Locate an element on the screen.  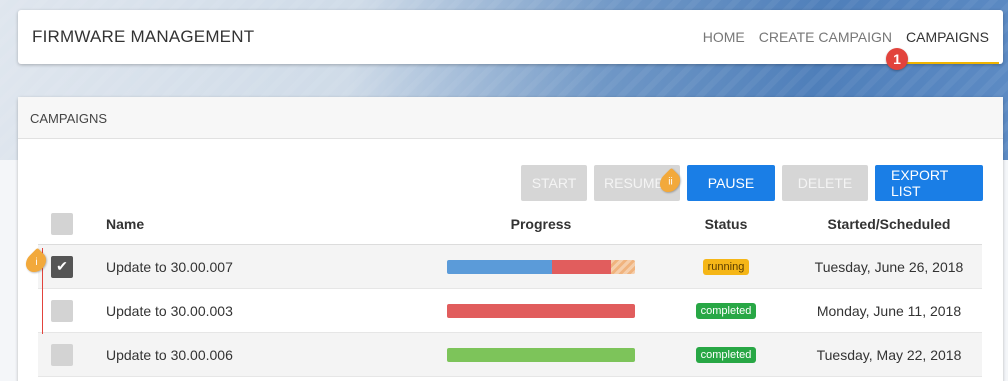
row-date: Tuesday, June 26, 2018 is located at coordinates (889, 266).